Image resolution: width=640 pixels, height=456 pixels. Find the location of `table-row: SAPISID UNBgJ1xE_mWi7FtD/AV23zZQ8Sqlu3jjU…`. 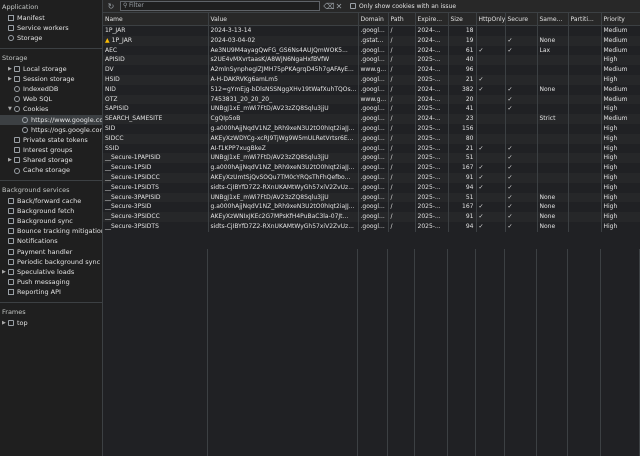

table-row: SAPISID UNBgJ1xE_mWi7FtD/AV23zZQ8Sqlu3jjU… is located at coordinates (371, 109).